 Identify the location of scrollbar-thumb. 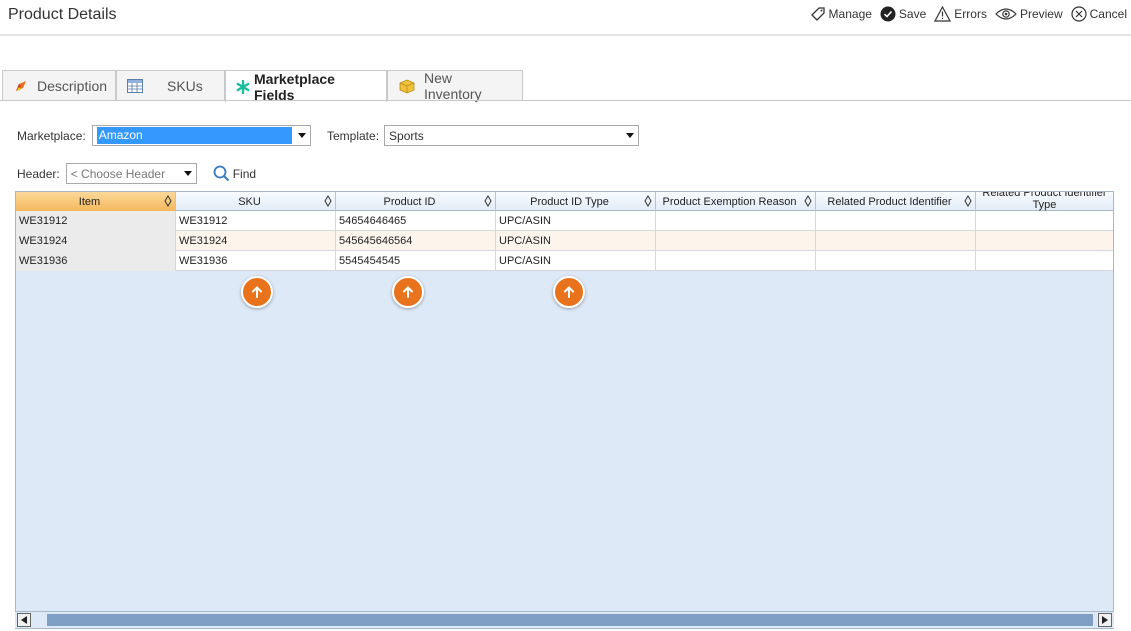
(570, 620).